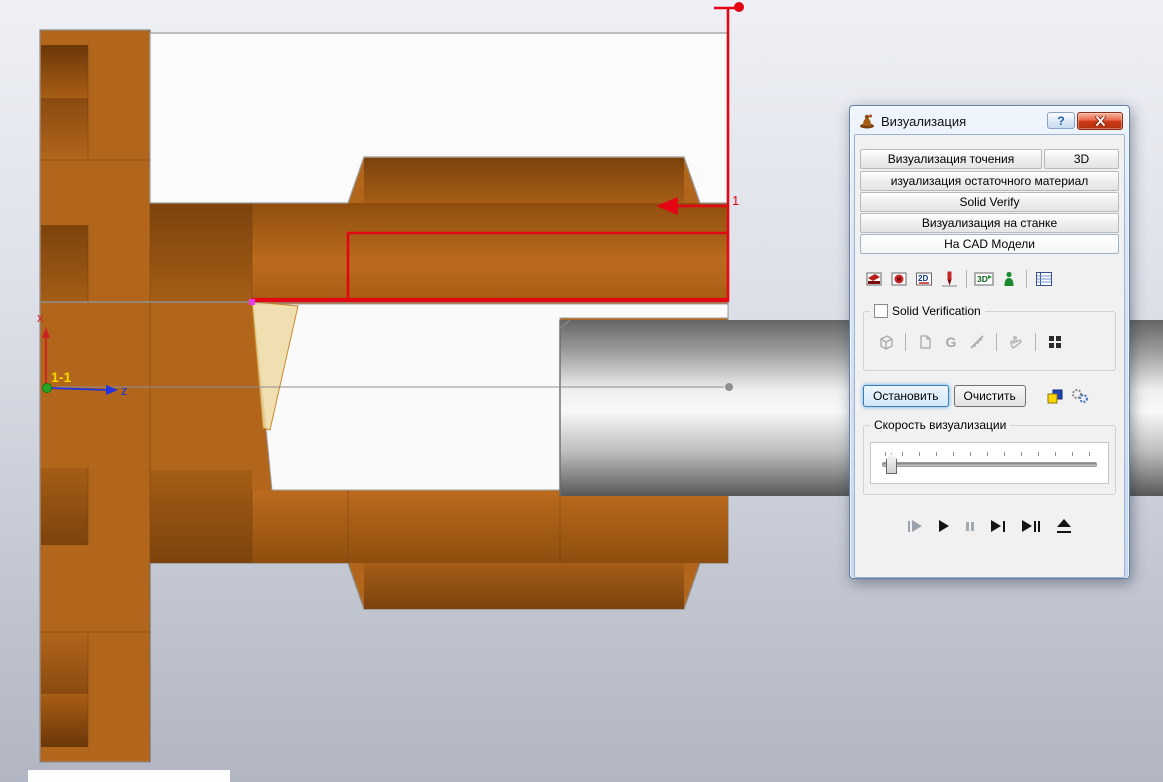 This screenshot has width=1163, height=782. I want to click on svg-text: 3D, so click(982, 279).